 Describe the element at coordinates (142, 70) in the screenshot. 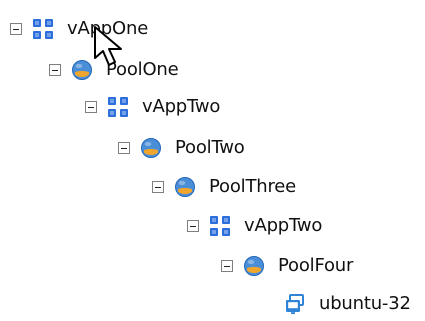

I see `tree-node-label: PoolOne` at that location.